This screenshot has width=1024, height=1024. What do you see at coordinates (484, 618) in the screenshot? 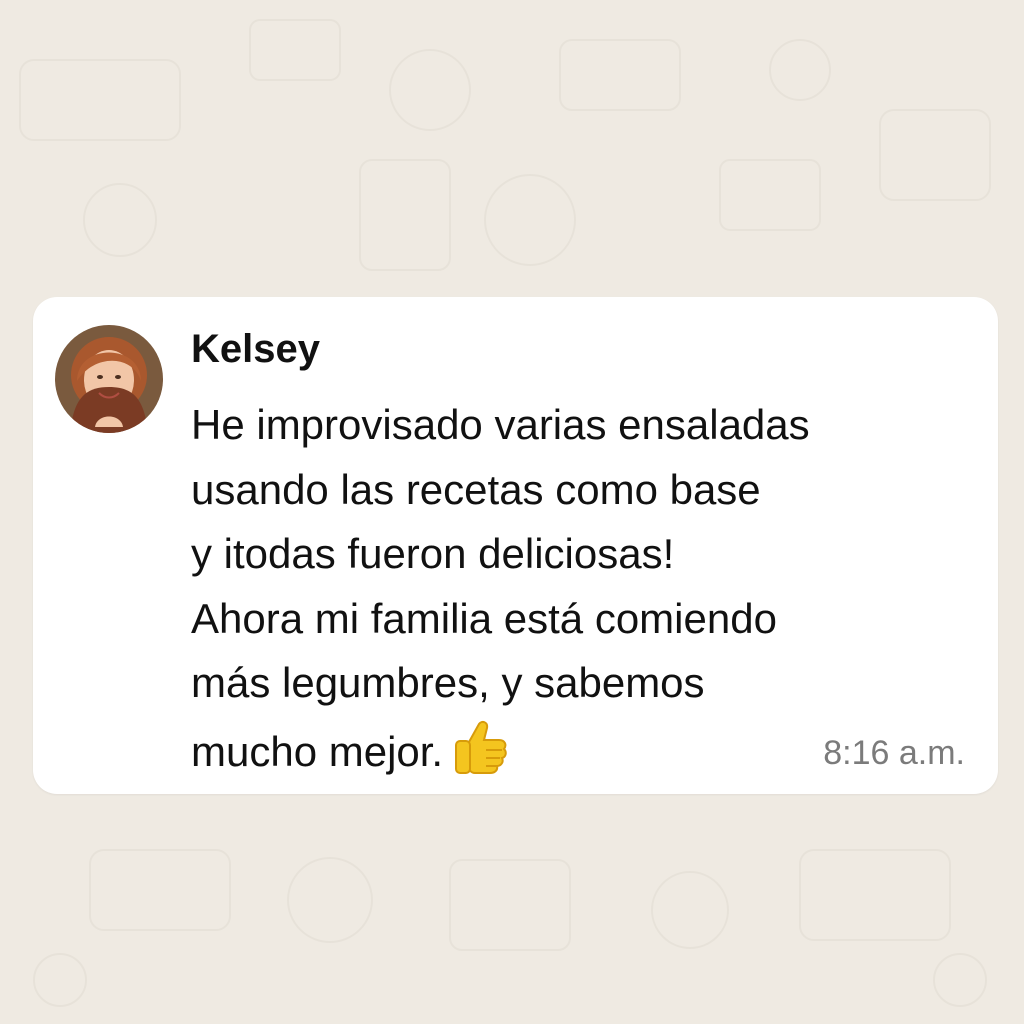
I see `message-line: Ahora mi familia está comiendo` at bounding box center [484, 618].